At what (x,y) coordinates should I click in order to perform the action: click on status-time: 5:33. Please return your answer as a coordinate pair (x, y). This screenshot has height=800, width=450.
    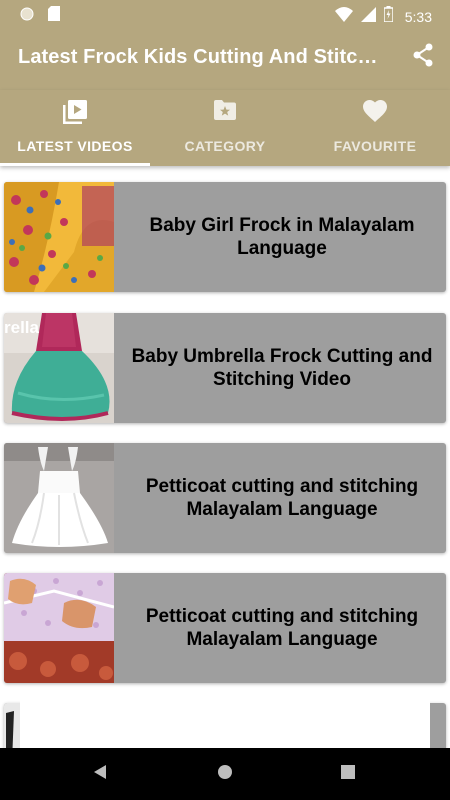
    Looking at the image, I should click on (418, 16).